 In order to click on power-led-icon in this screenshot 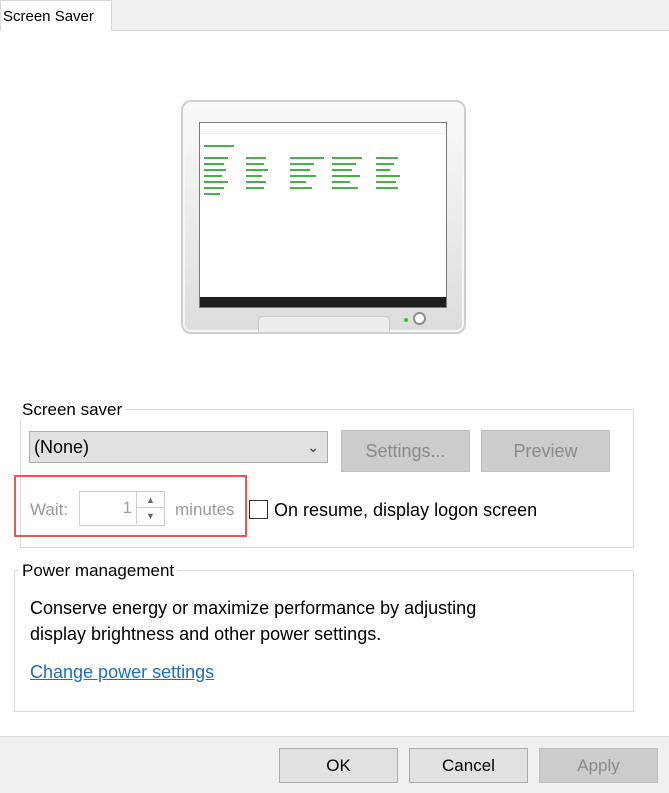, I will do `click(406, 320)`.